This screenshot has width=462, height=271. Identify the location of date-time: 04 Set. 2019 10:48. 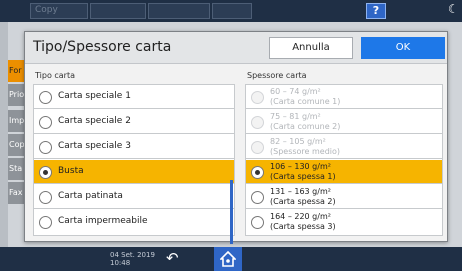
(132, 259).